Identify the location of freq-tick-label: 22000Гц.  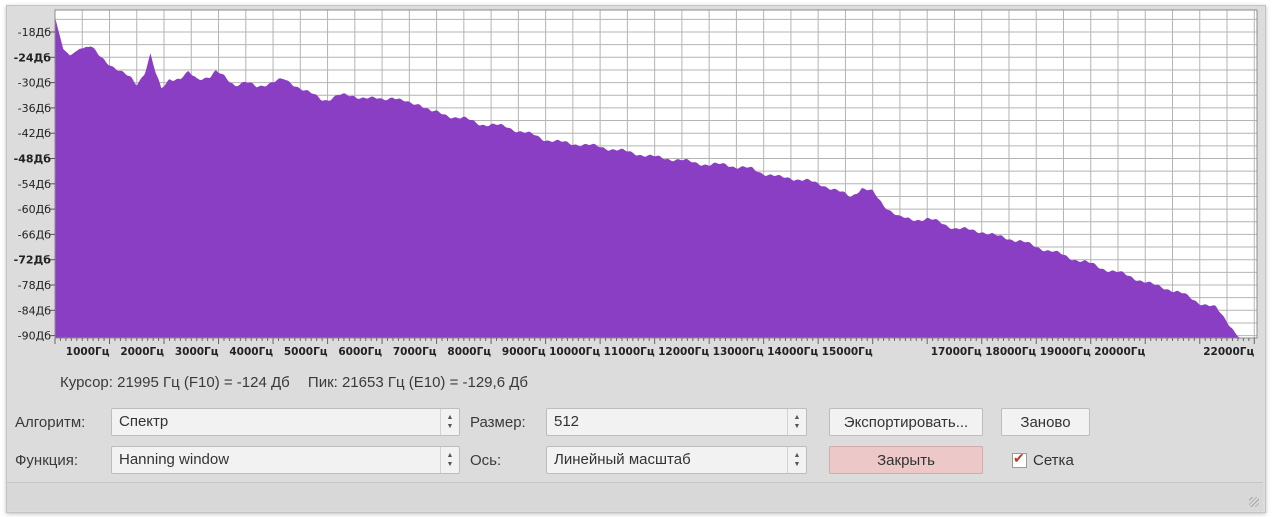
(1228, 352).